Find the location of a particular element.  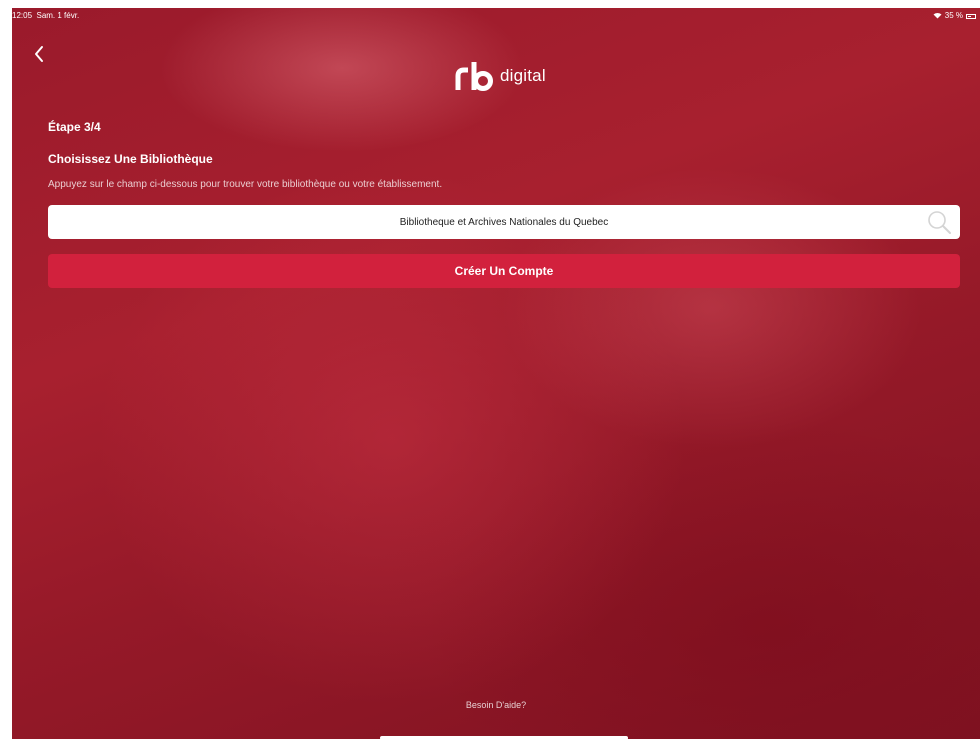

logo-text: digital is located at coordinates (523, 75).